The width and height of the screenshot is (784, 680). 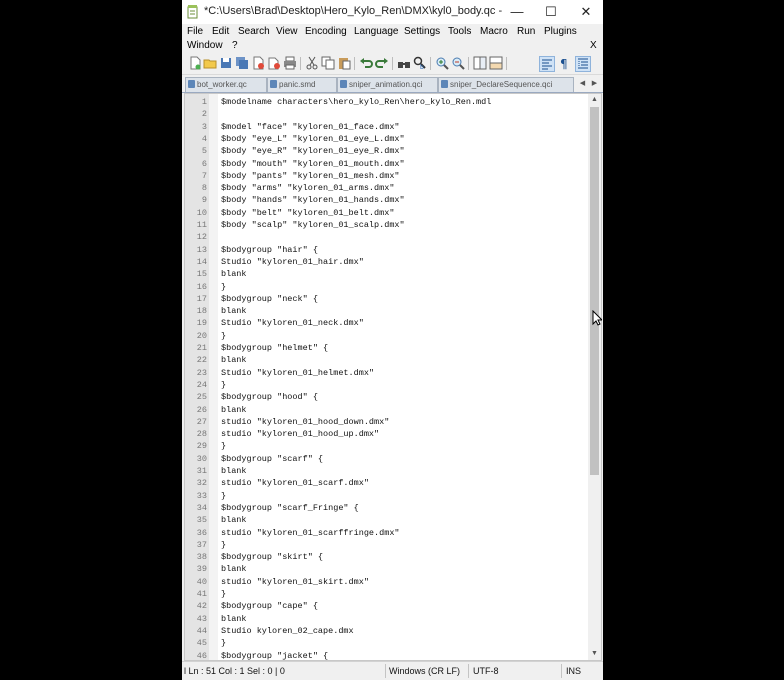 What do you see at coordinates (422, 31) in the screenshot?
I see `menu-settings: Settings` at bounding box center [422, 31].